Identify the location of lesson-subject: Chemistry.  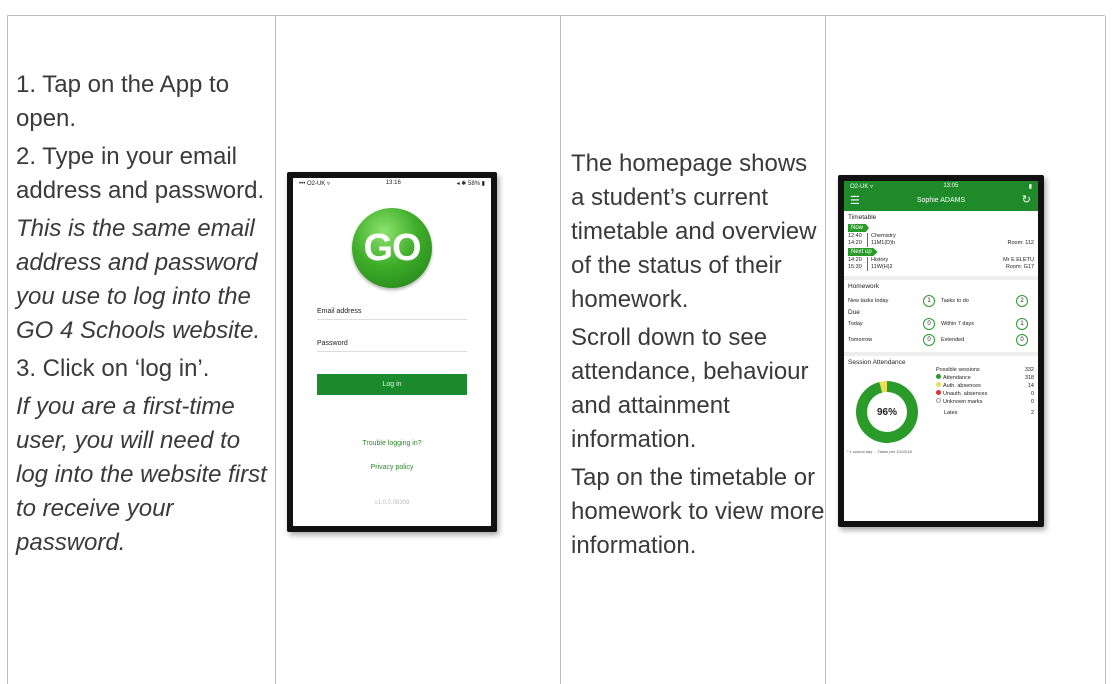
(883, 236).